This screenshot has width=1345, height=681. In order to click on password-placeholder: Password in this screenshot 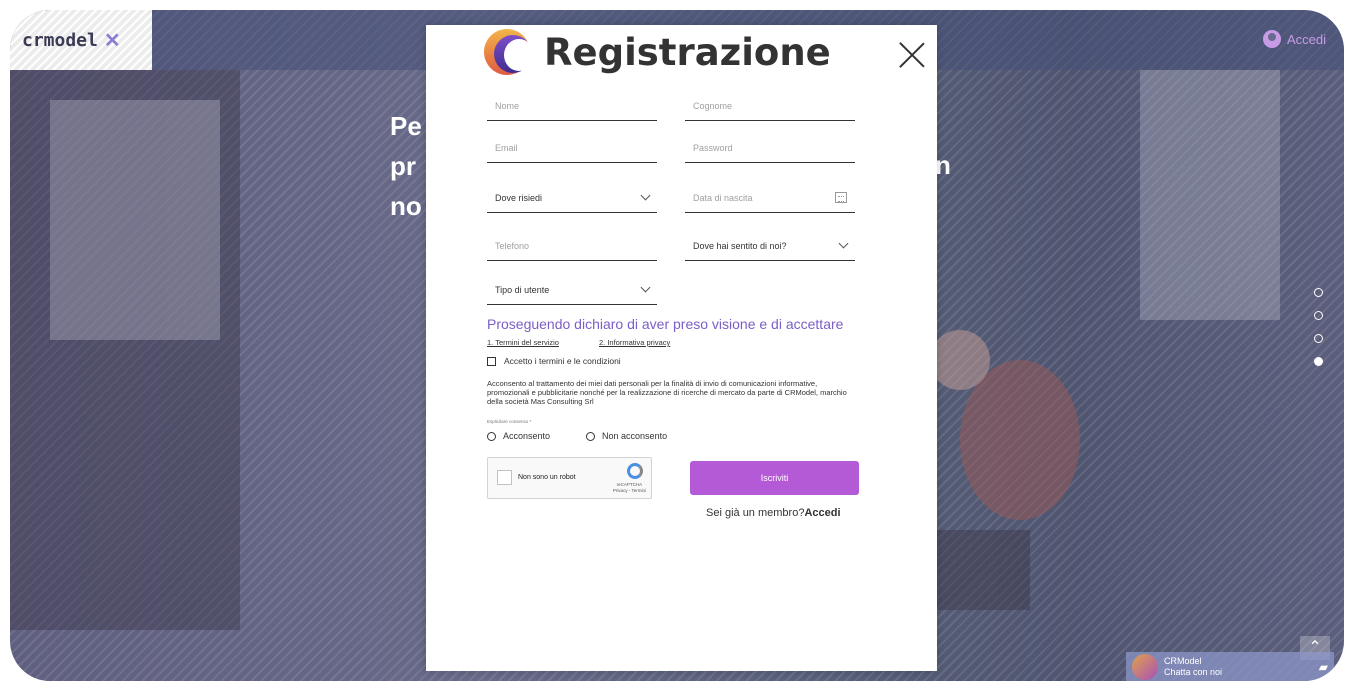, I will do `click(713, 147)`.